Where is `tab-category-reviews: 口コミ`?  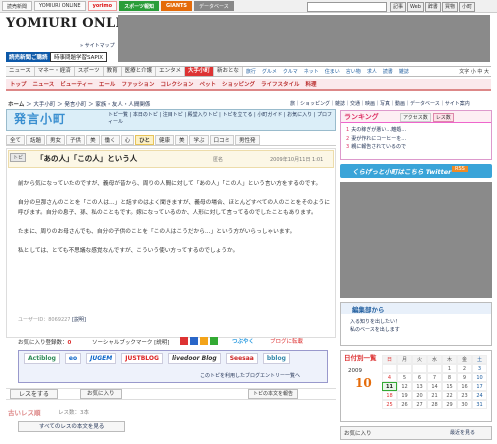
tab-category-reviews: 口コミ is located at coordinates (222, 139).